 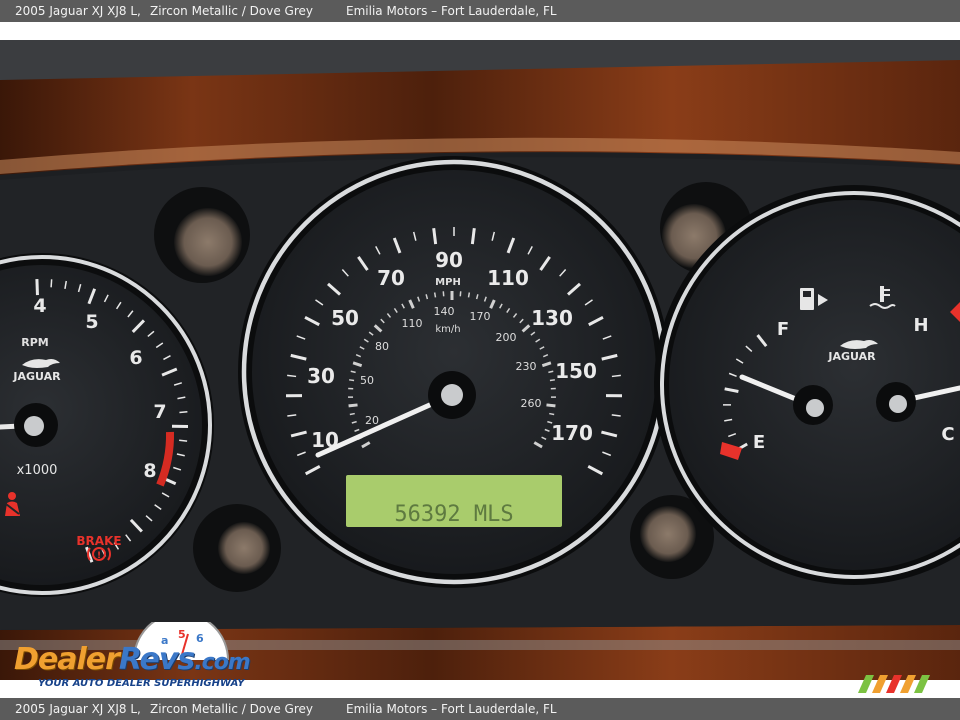 I want to click on temp-cold-label: C, so click(x=947, y=434).